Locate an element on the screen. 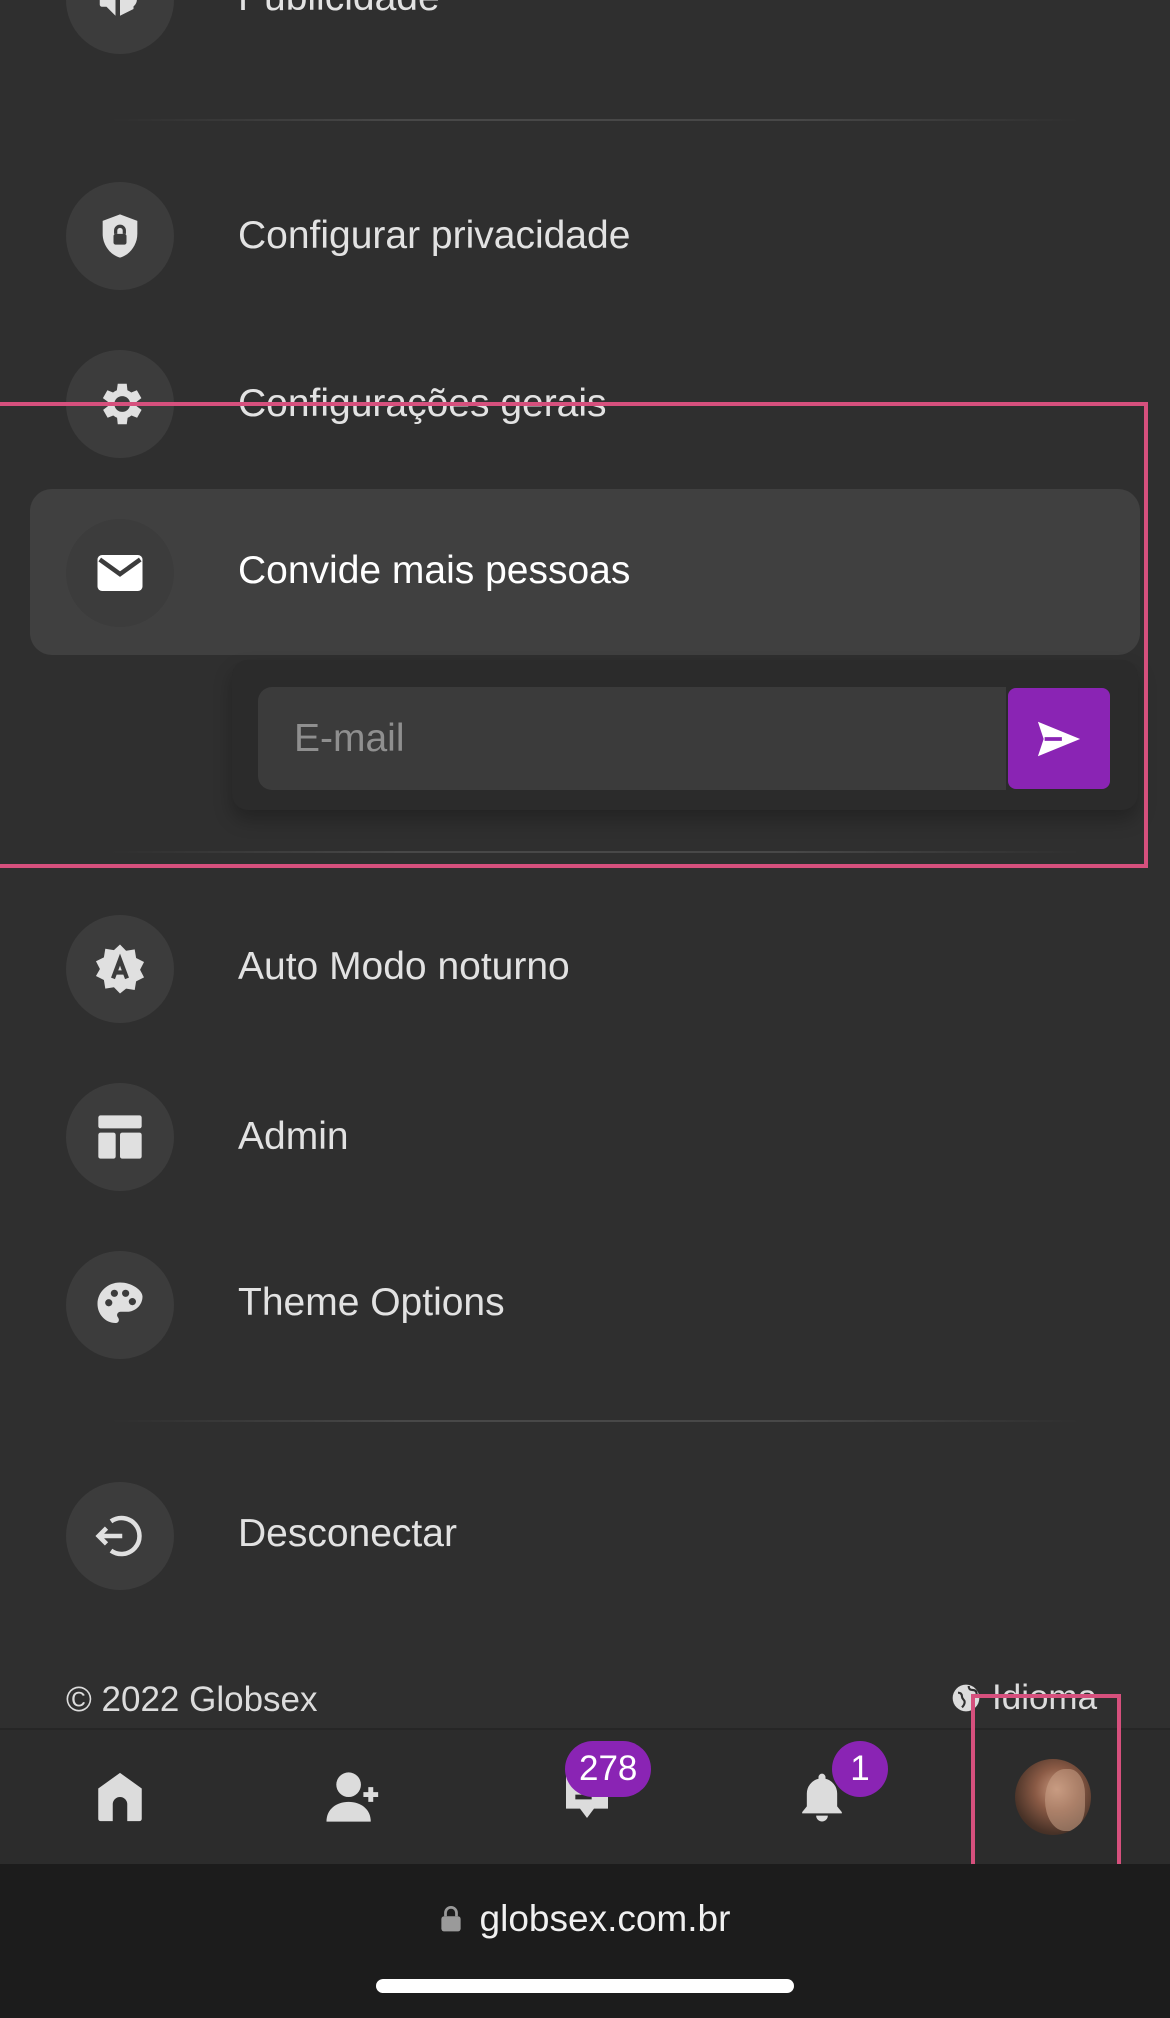  add-user-icon is located at coordinates (352, 1797).